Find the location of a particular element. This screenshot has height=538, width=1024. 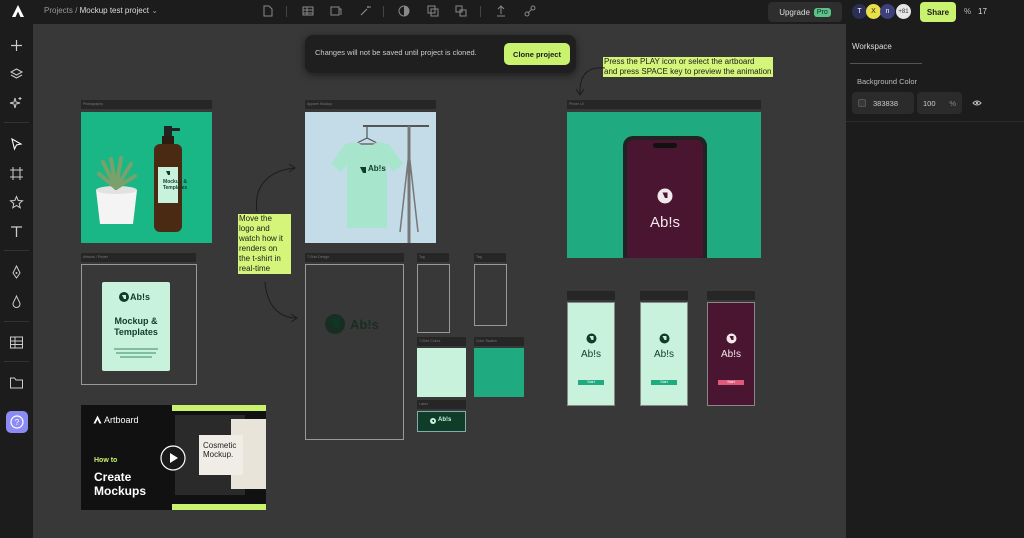

play-icon is located at coordinates (173, 458).